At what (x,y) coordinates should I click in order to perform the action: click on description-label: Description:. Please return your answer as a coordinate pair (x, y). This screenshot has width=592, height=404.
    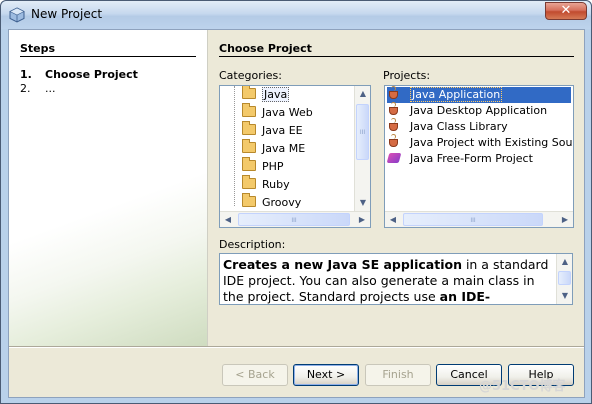
    Looking at the image, I should click on (252, 244).